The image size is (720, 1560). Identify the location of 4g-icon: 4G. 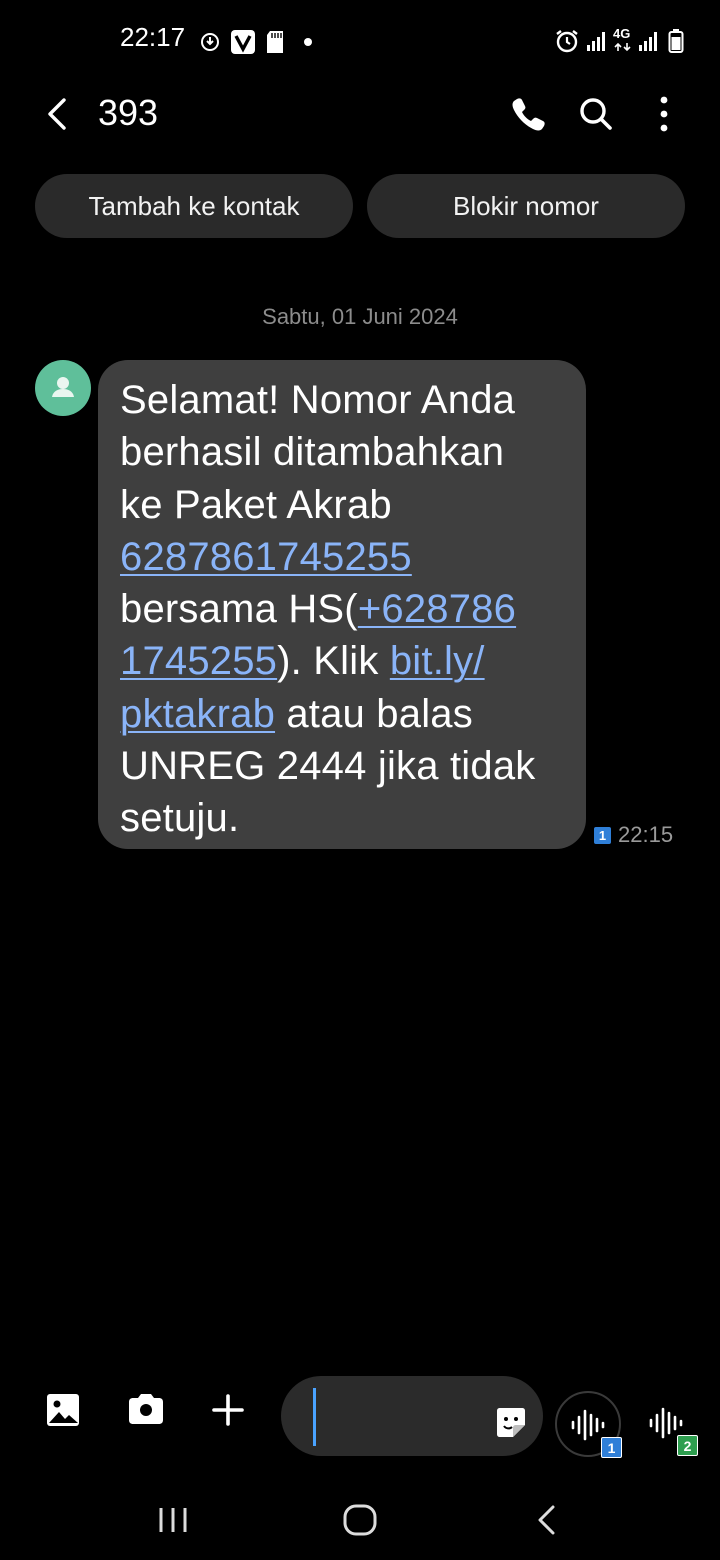
(622, 33).